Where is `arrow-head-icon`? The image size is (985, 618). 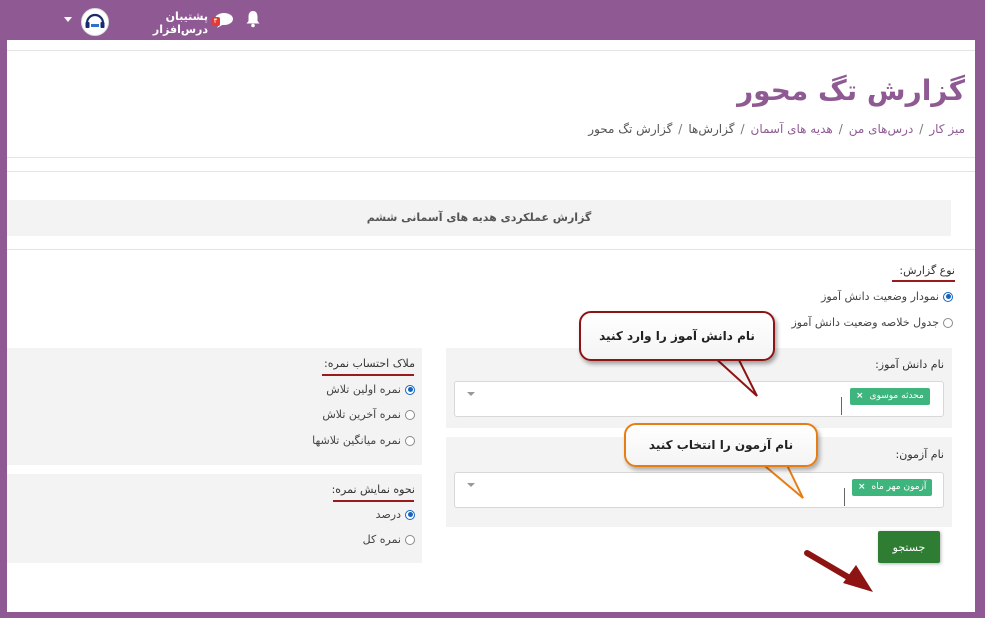 arrow-head-icon is located at coordinates (858, 578).